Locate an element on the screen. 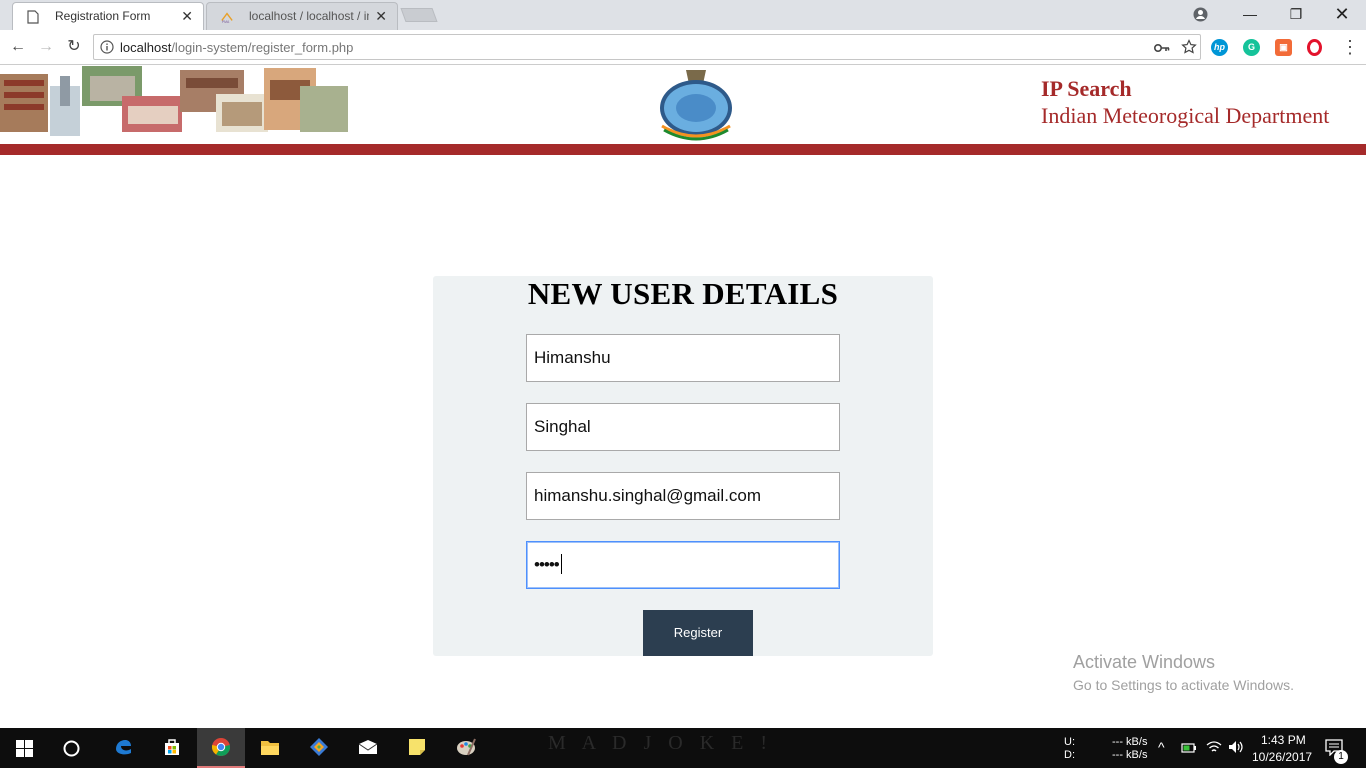 The image size is (1366, 768). chrome-icon is located at coordinates (221, 747).